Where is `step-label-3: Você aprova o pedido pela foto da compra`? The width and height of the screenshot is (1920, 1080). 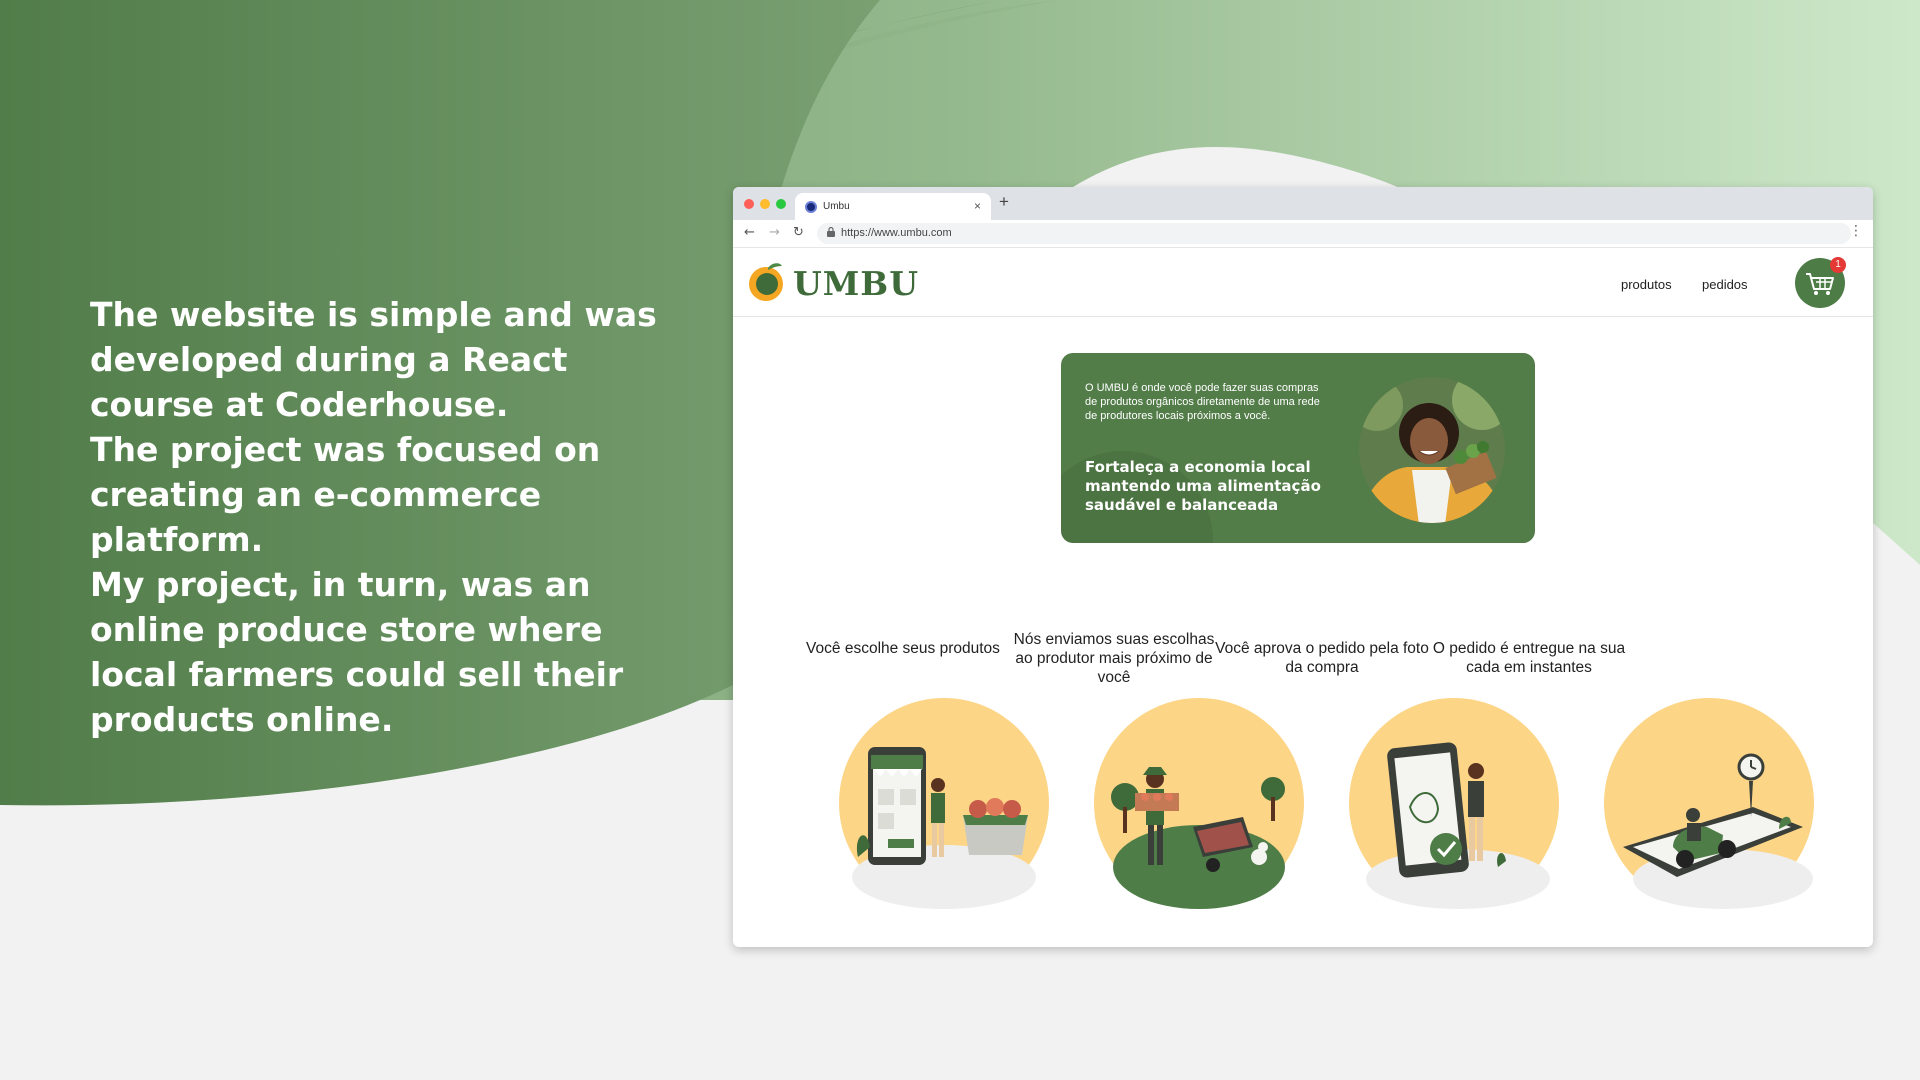
step-label-3: Você aprova o pedido pela foto da compra is located at coordinates (1322, 658).